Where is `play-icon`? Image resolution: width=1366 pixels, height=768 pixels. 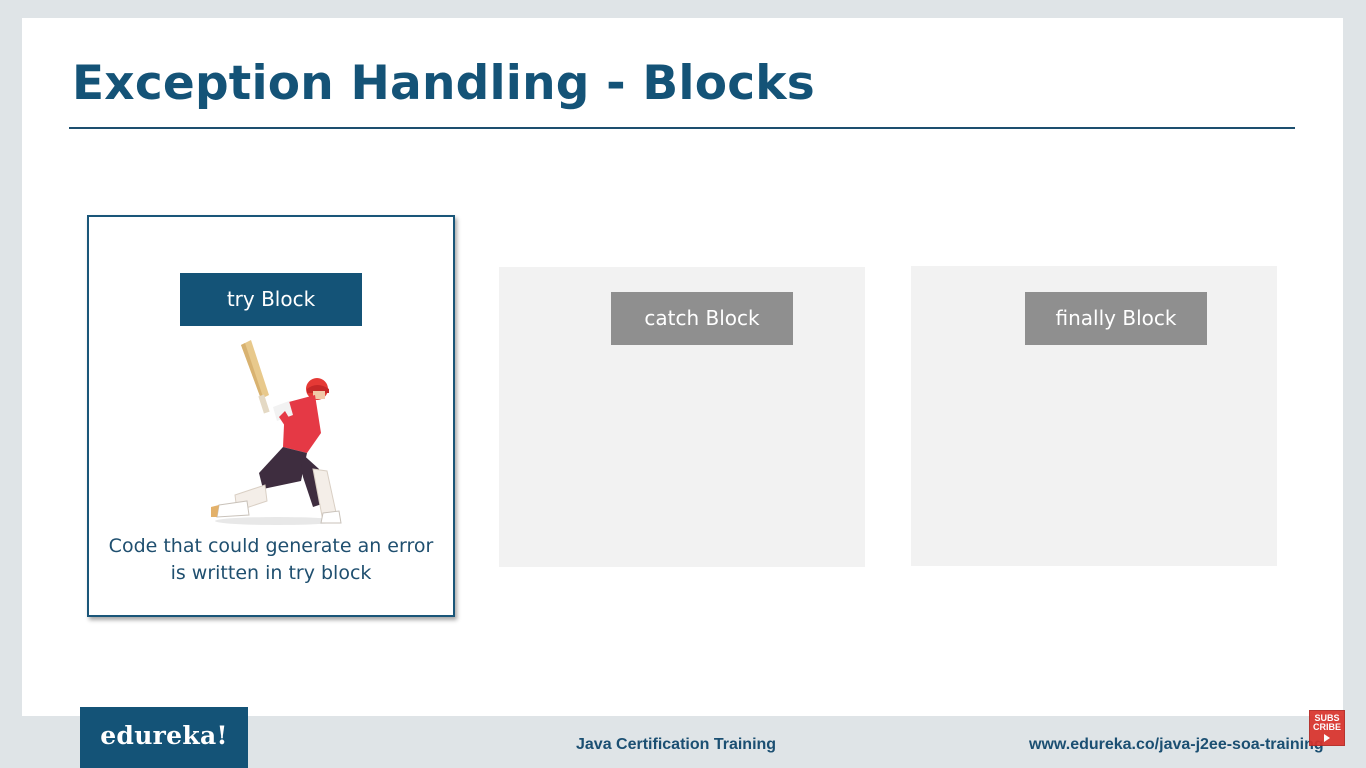 play-icon is located at coordinates (1327, 738).